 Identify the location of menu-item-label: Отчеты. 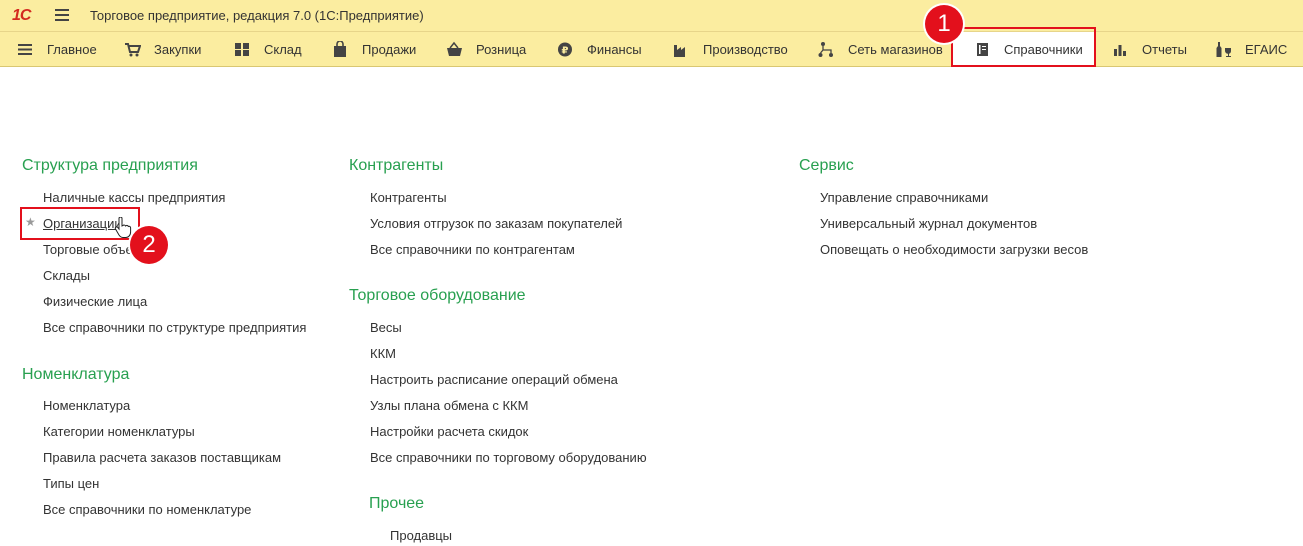
(1164, 49).